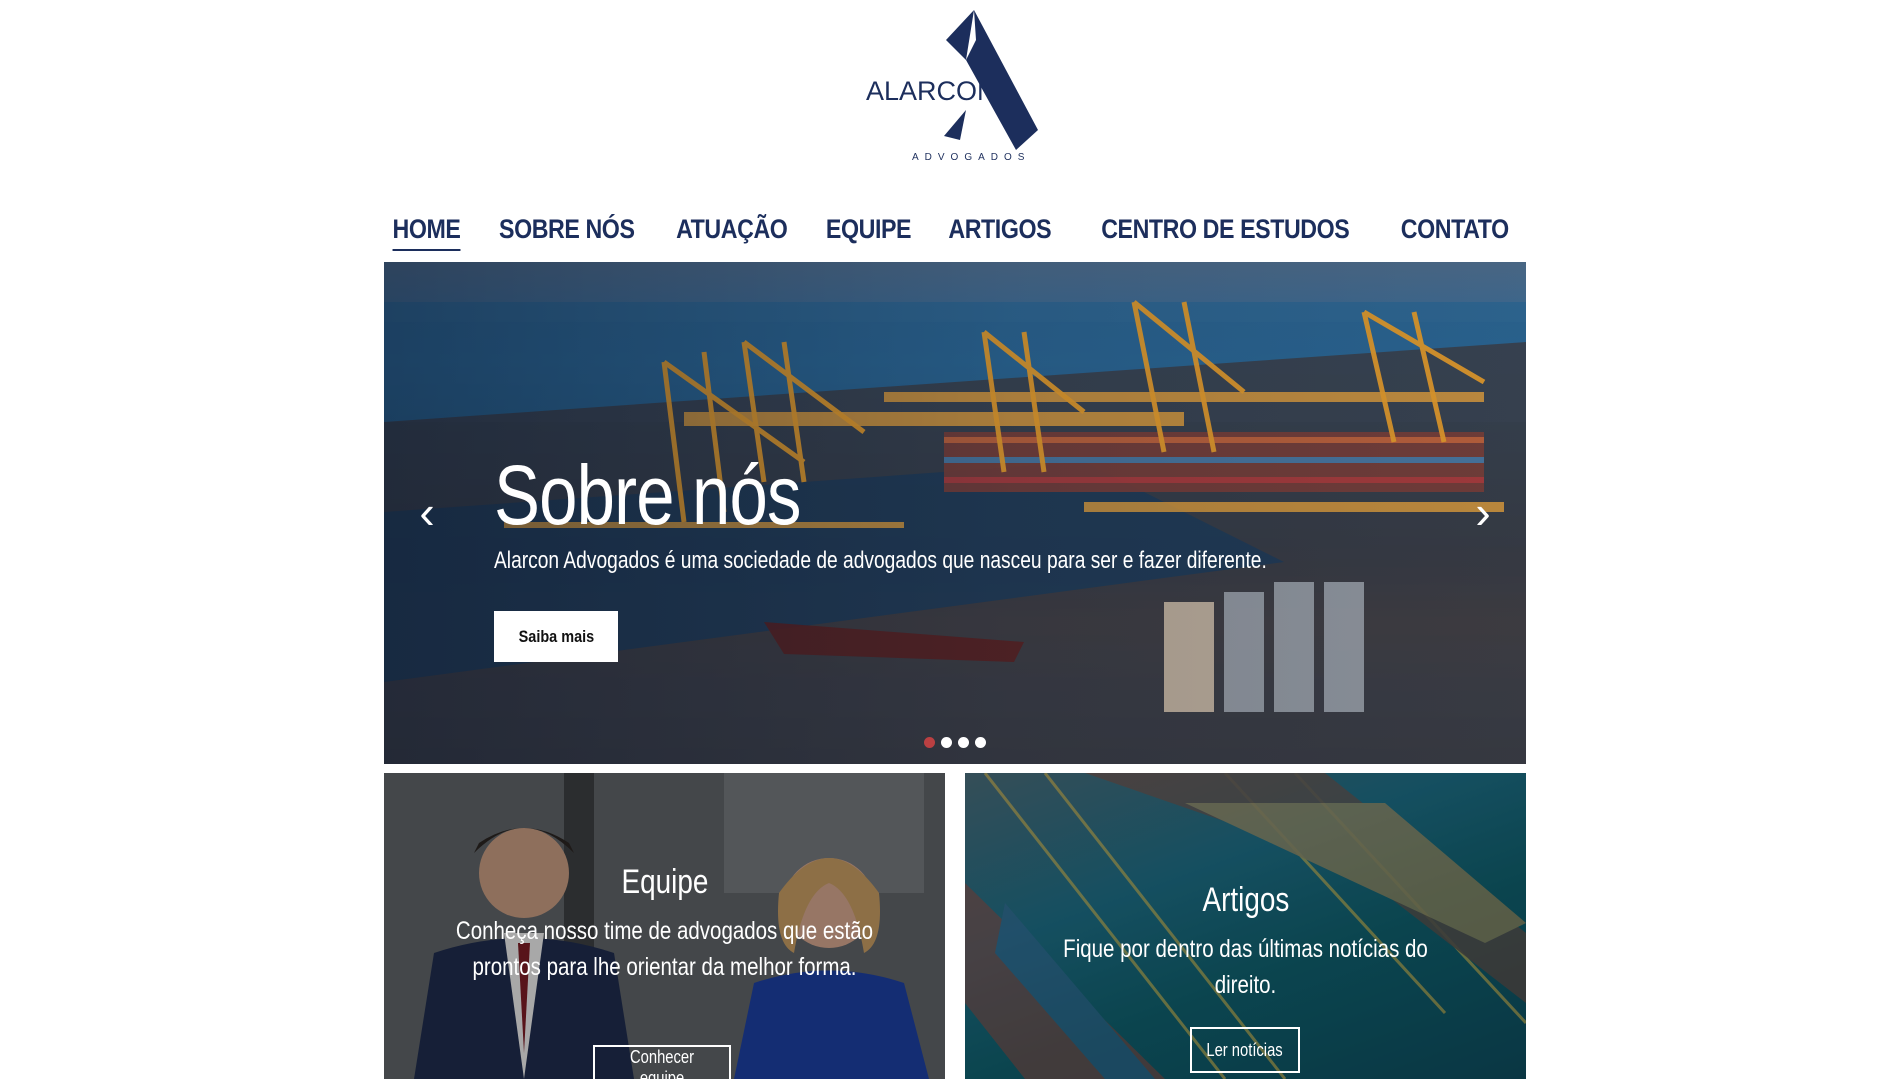 The image size is (1904, 1079). Describe the element at coordinates (426, 232) in the screenshot. I see `nav-home: HOME` at that location.